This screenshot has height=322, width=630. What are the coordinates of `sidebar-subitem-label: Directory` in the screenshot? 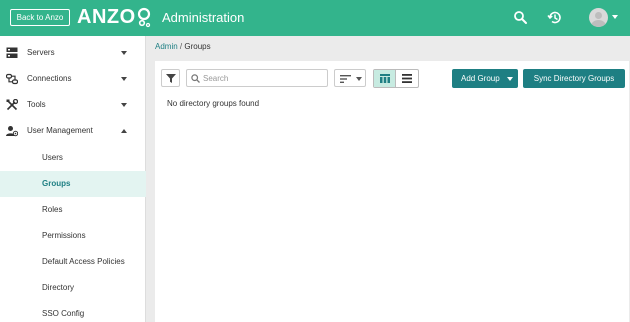 It's located at (58, 287).